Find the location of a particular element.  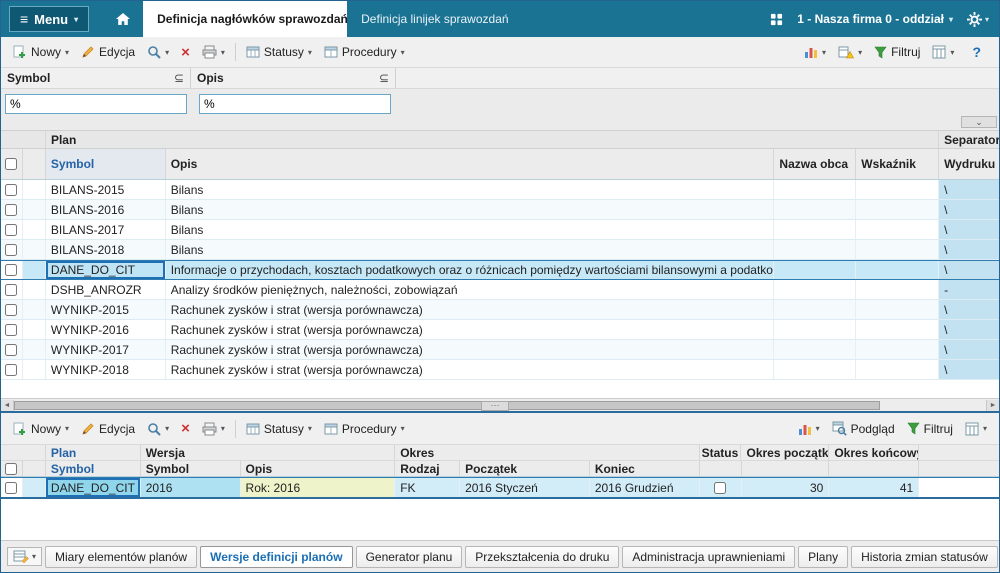

filter-column-symbol: Symbol ⊆ is located at coordinates (96, 78).